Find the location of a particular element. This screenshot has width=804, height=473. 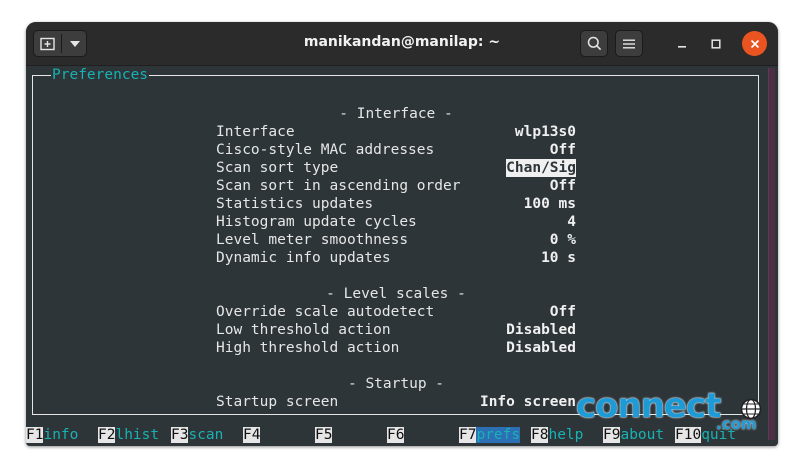

fkey-key: F5 is located at coordinates (324, 435).